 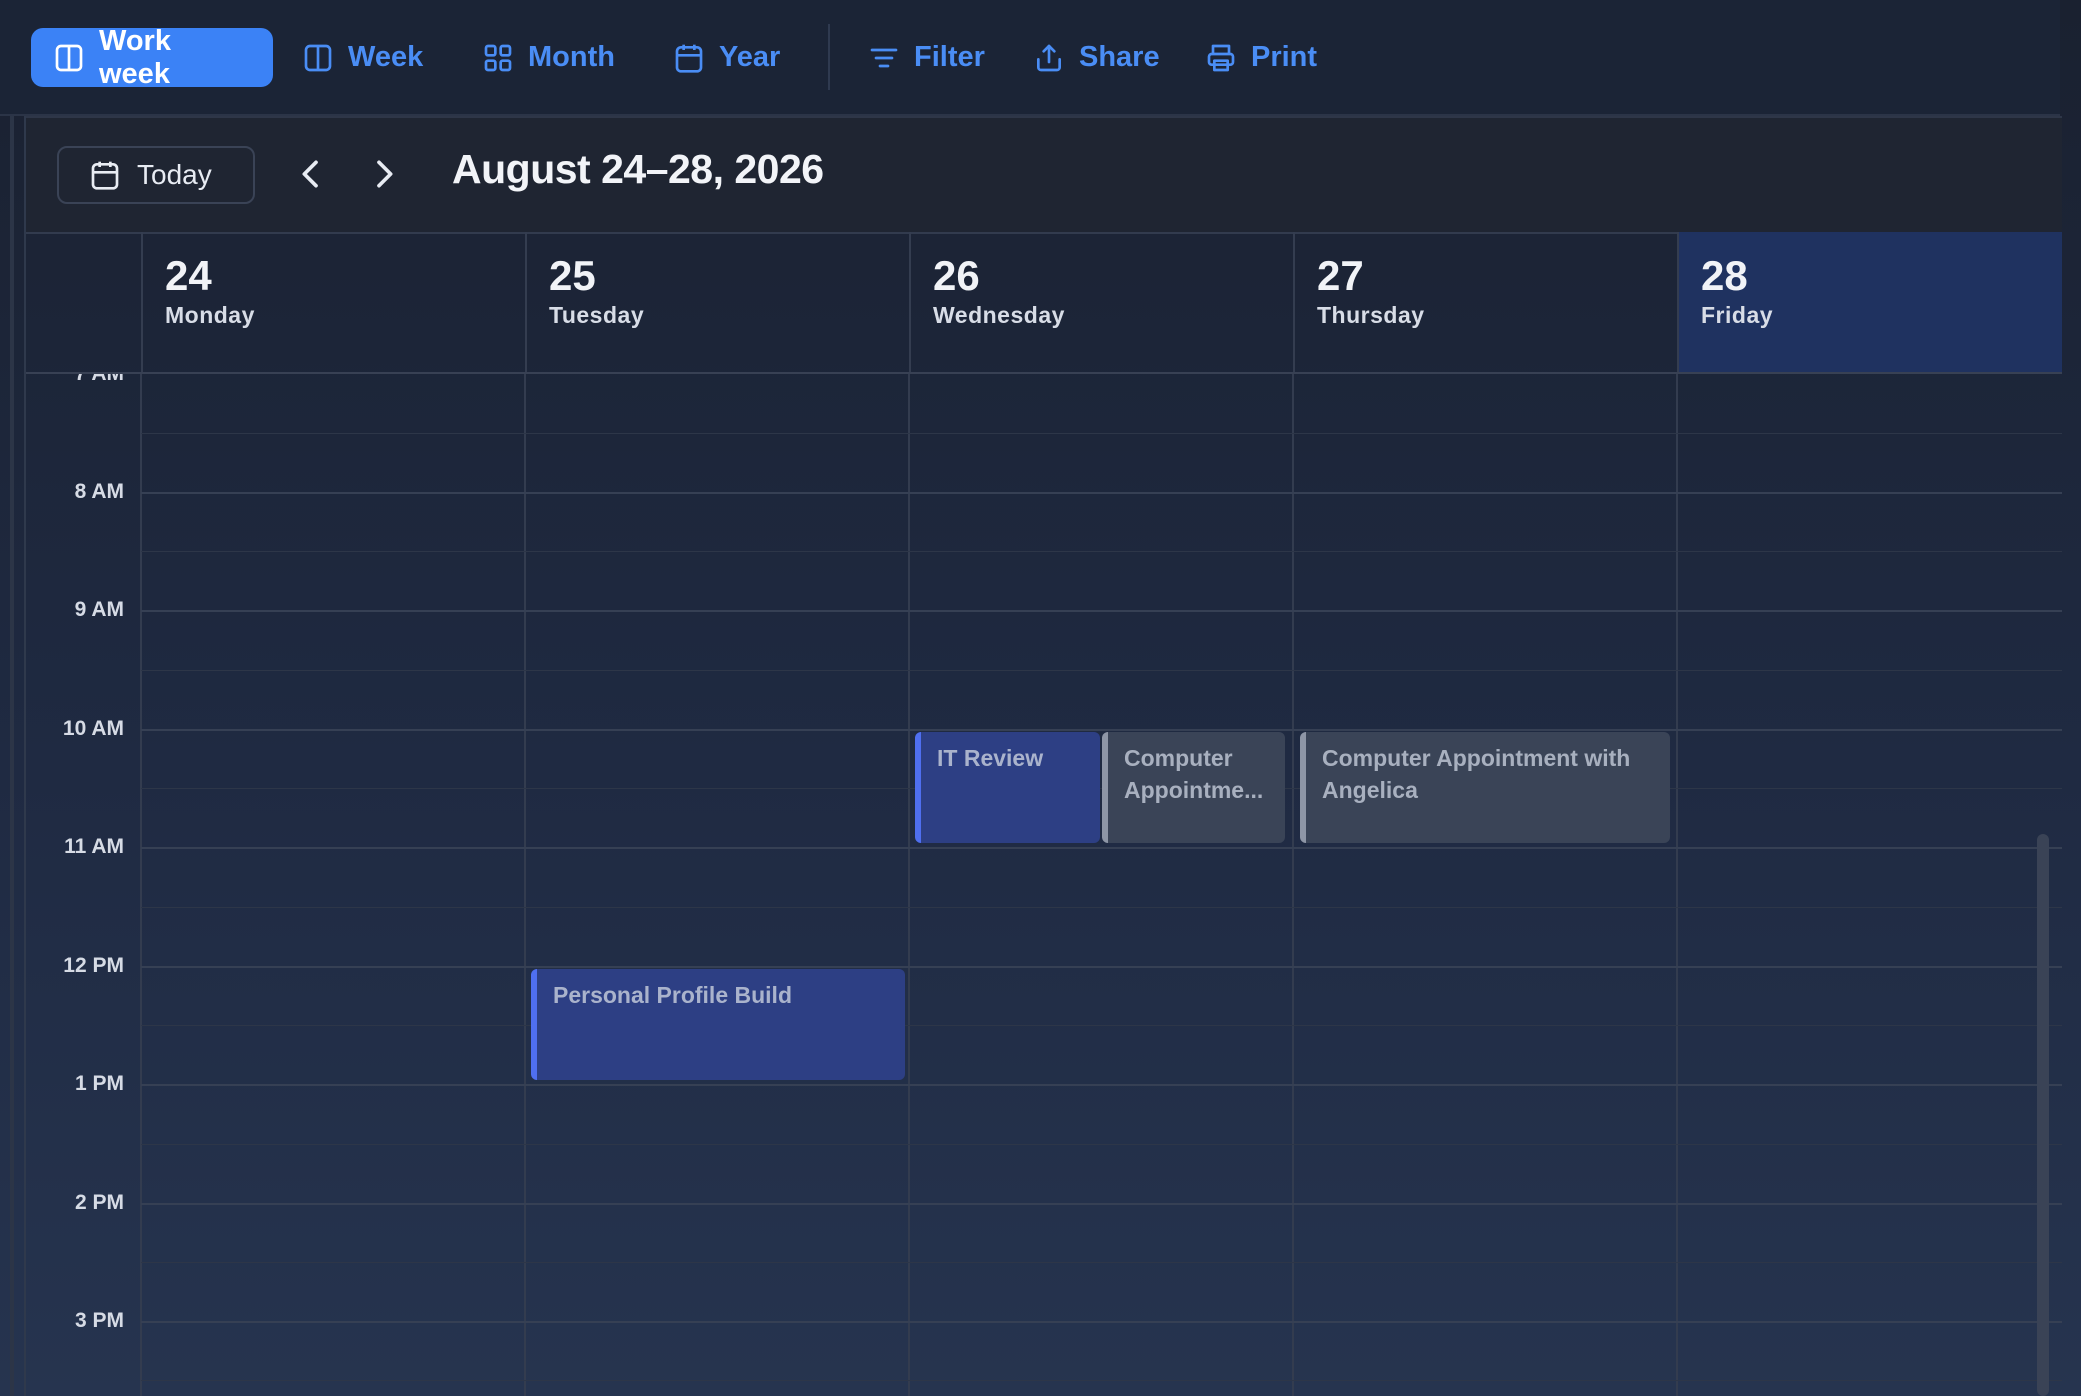 I want to click on time-label: 2 PM, so click(x=99, y=1202).